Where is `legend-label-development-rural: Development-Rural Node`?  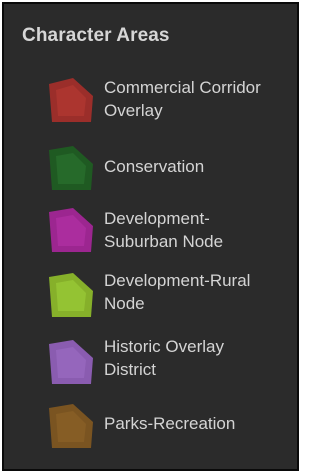 legend-label-development-rural: Development-Rural Node is located at coordinates (199, 292).